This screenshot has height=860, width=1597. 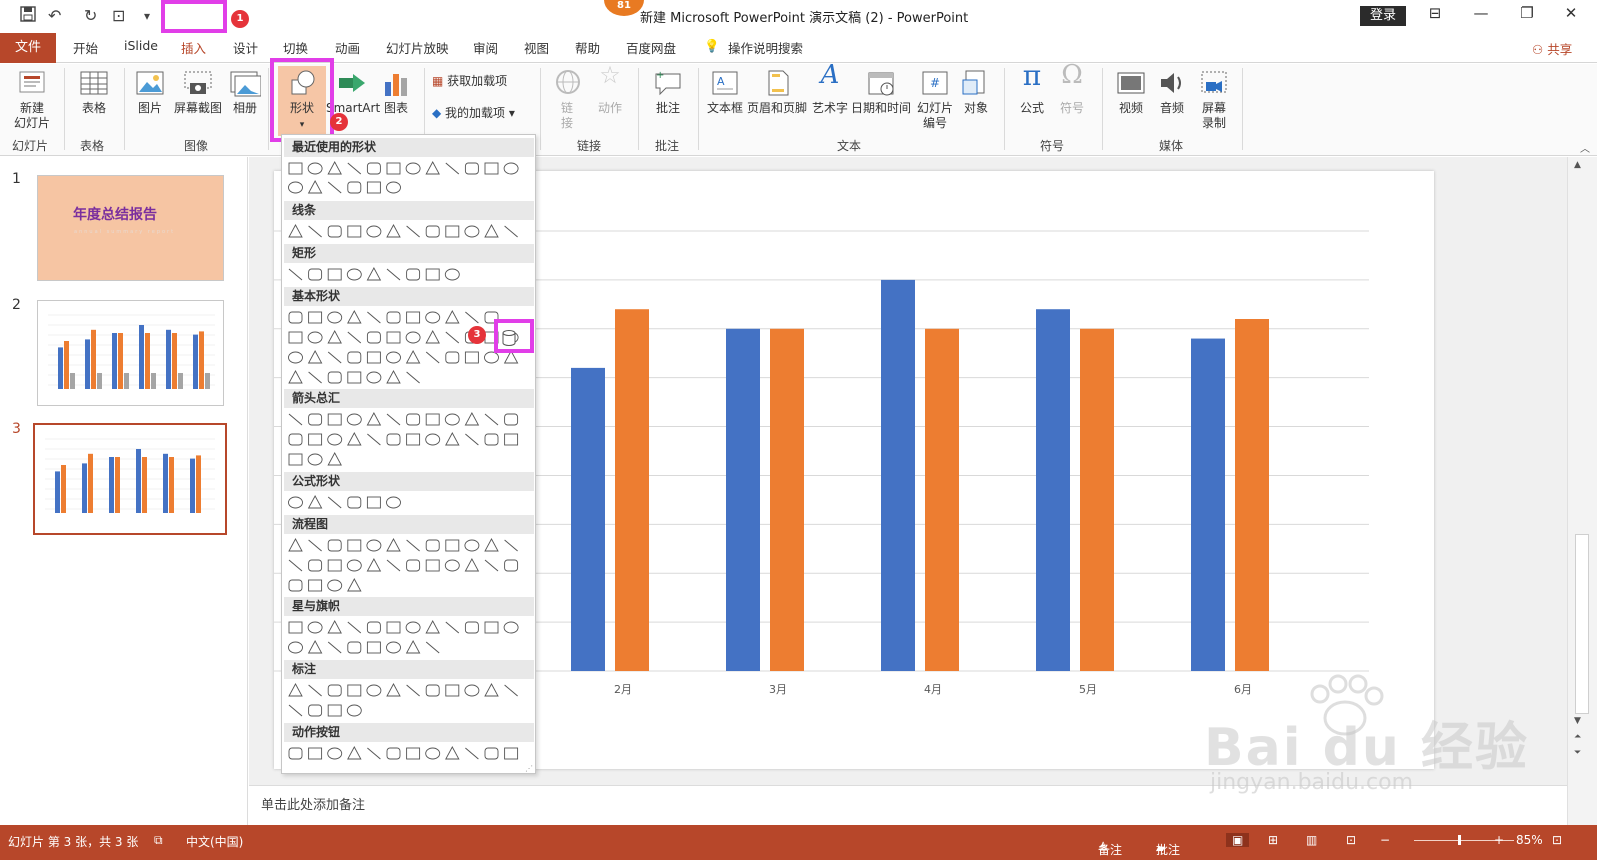 I want to click on link-button: 链 接, so click(x=567, y=99).